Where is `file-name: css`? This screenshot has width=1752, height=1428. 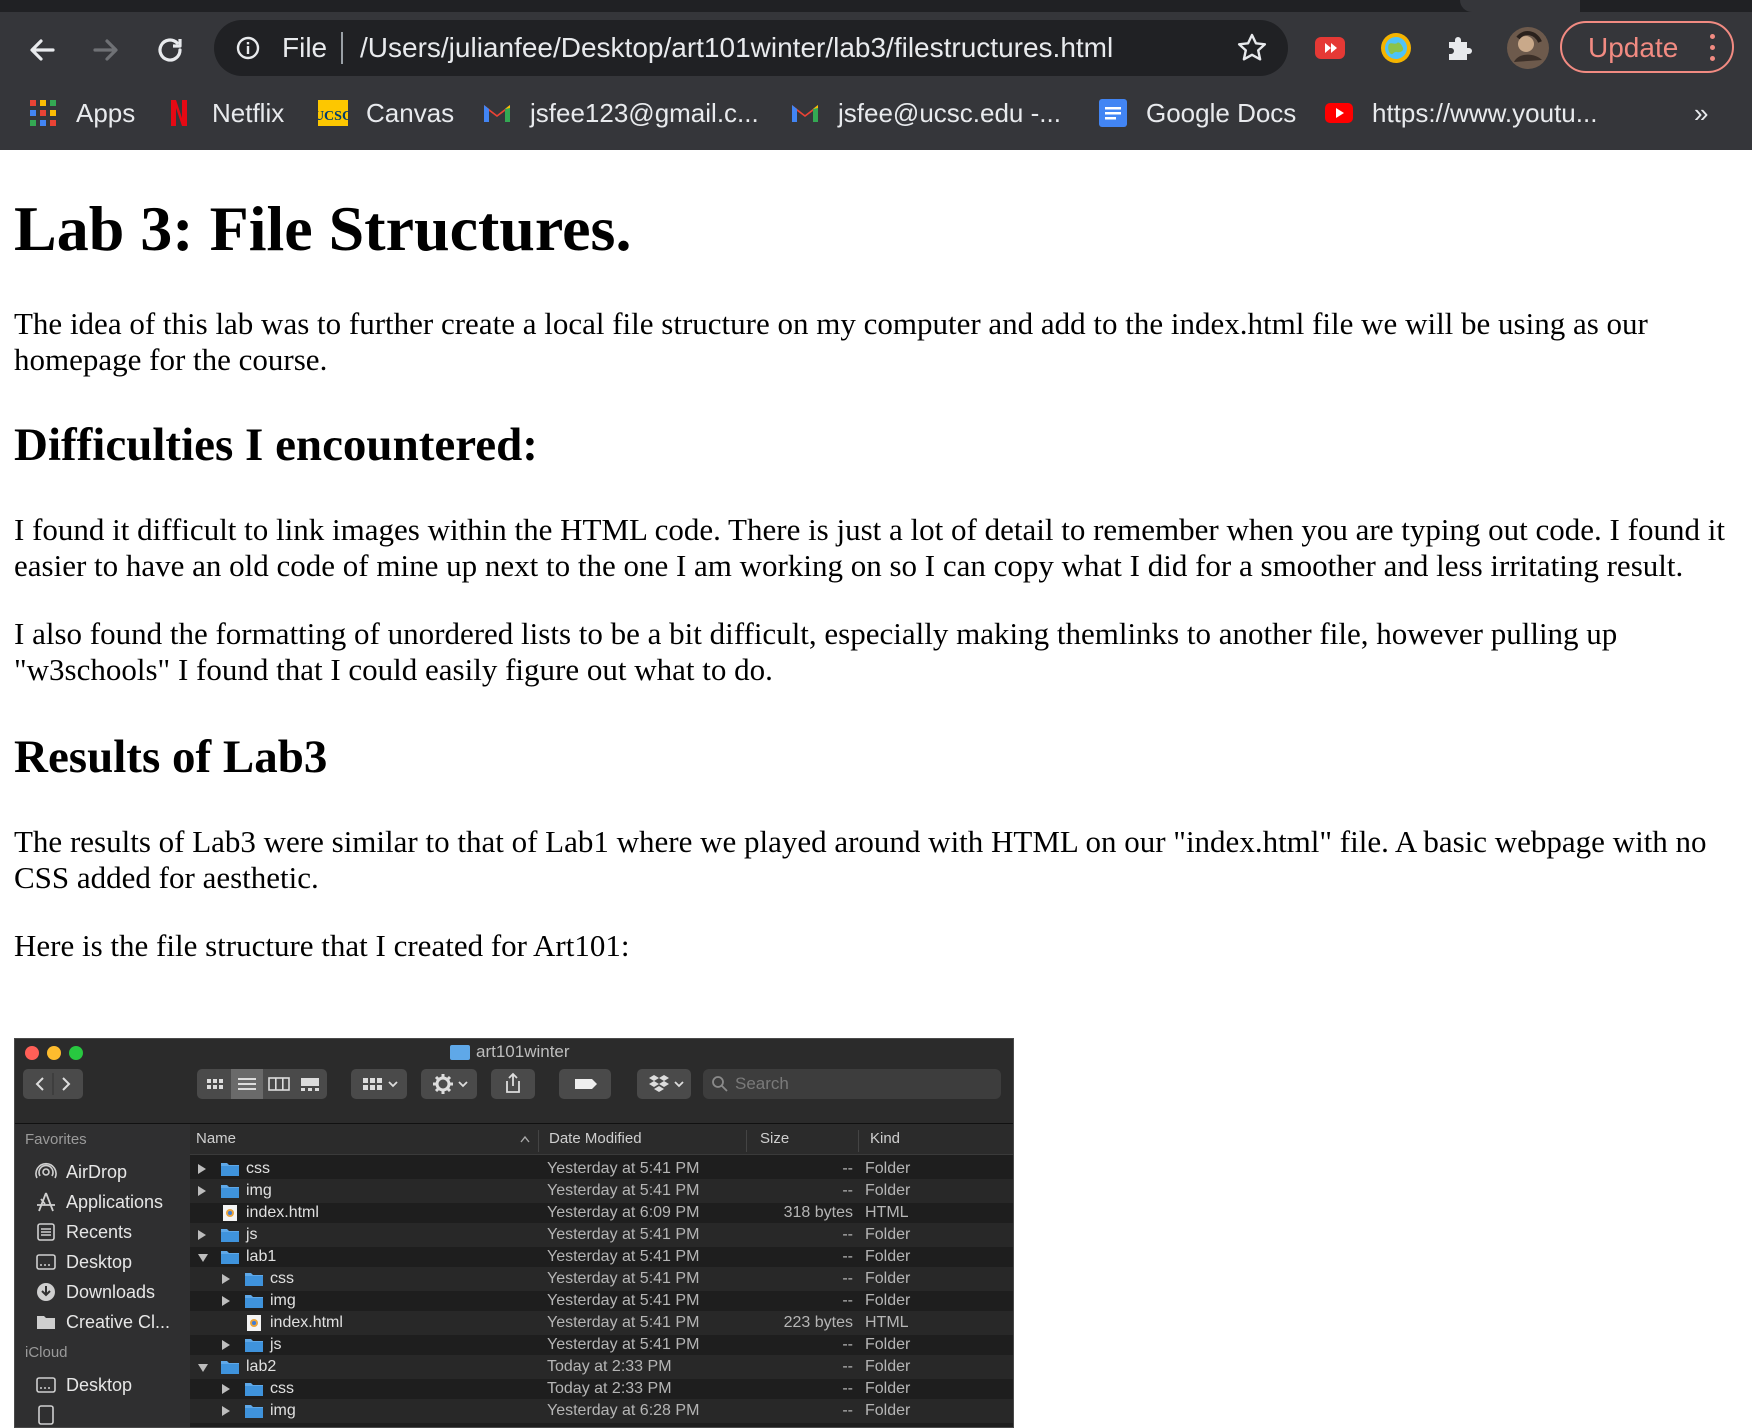
file-name: css is located at coordinates (282, 1278).